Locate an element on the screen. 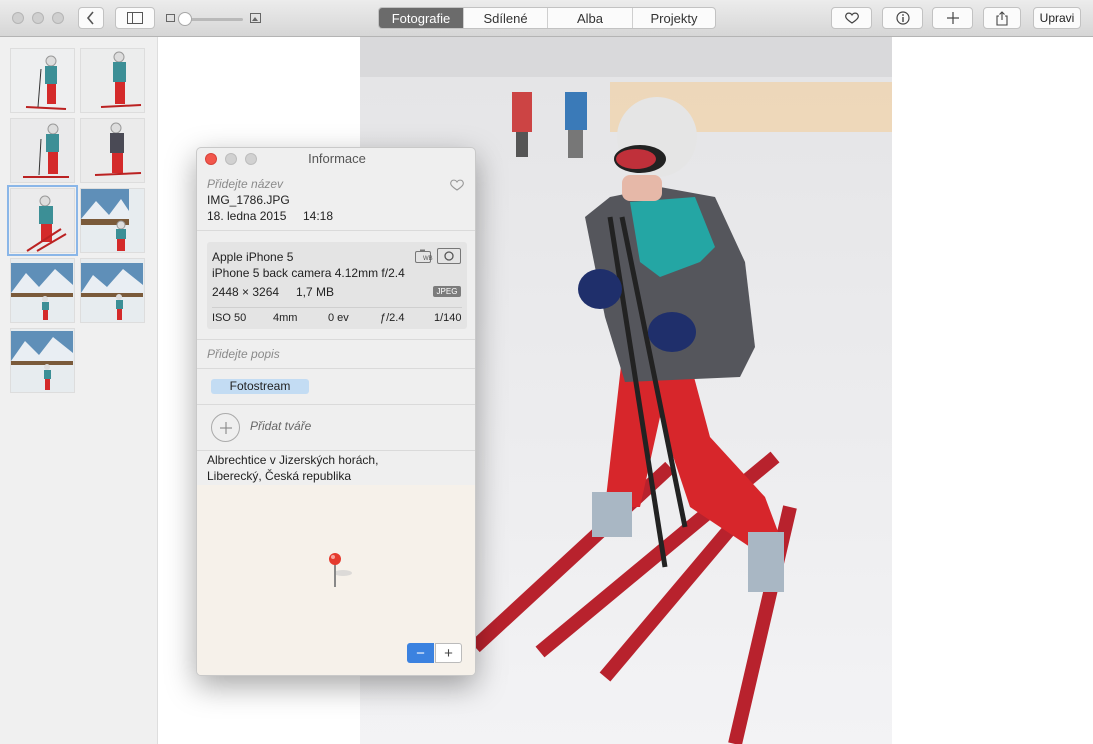 The image size is (1093, 744). sidebar-toggle-button is located at coordinates (135, 18).